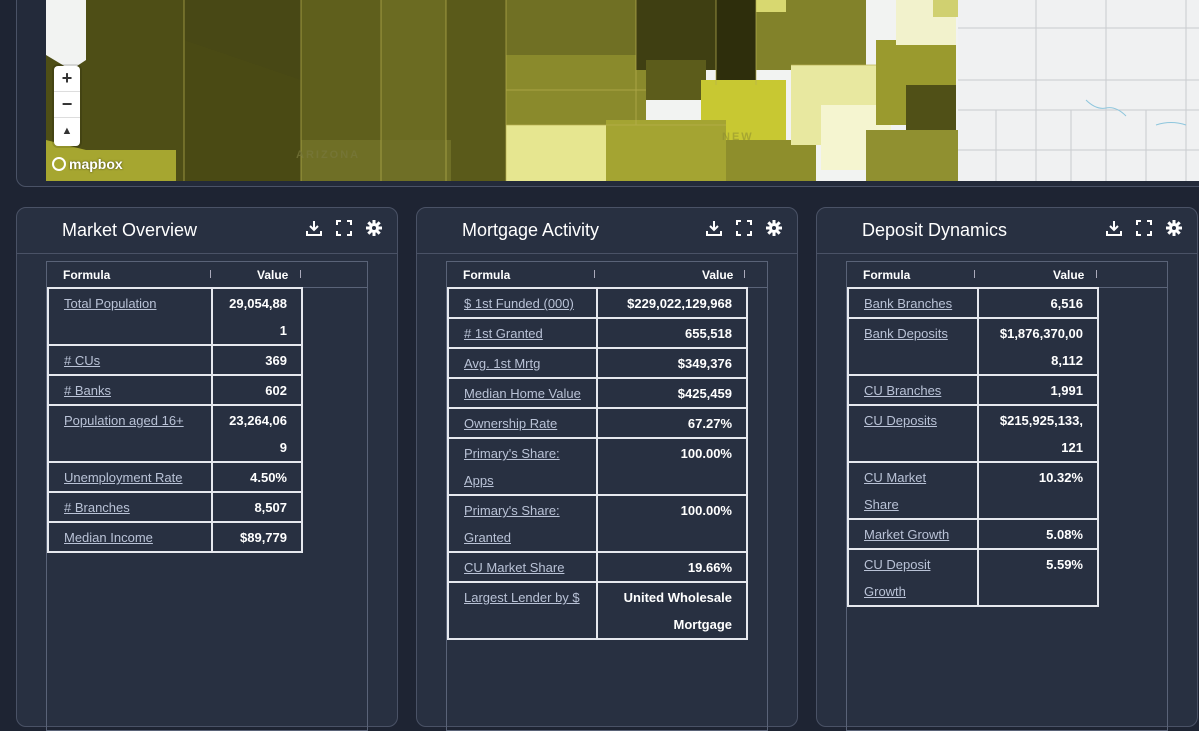 The height and width of the screenshot is (731, 1199). What do you see at coordinates (900, 420) in the screenshot?
I see `formula-link: CU Deposits` at bounding box center [900, 420].